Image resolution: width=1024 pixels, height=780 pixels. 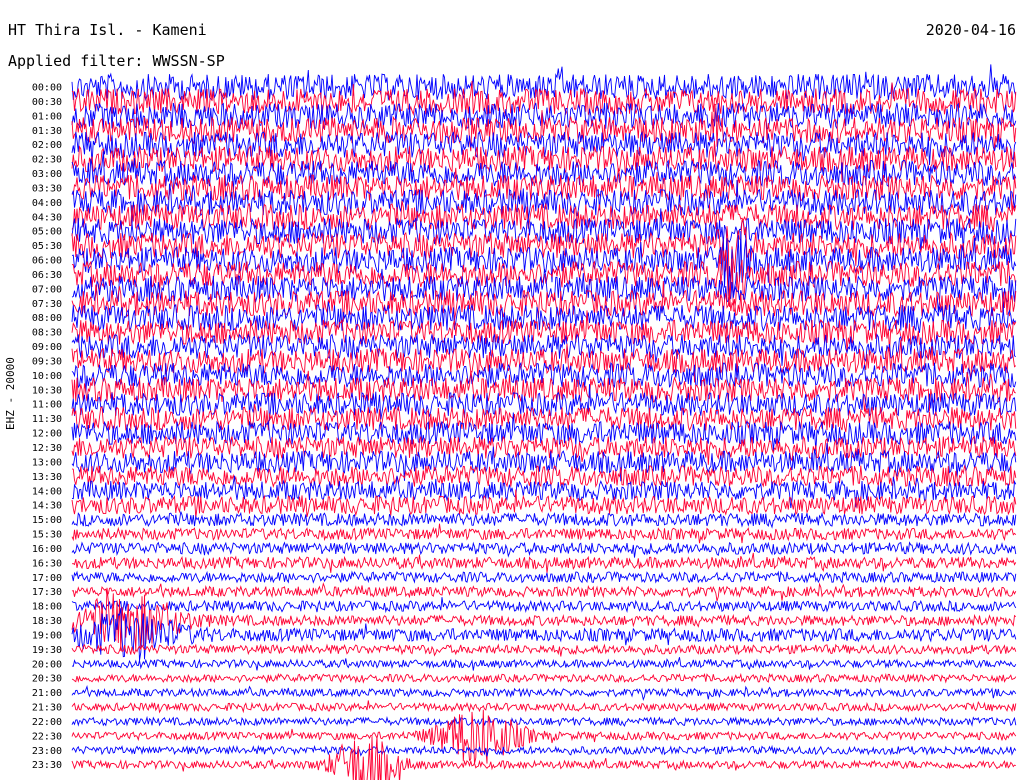 I want to click on seismogram-trace-2030, so click(x=544, y=678).